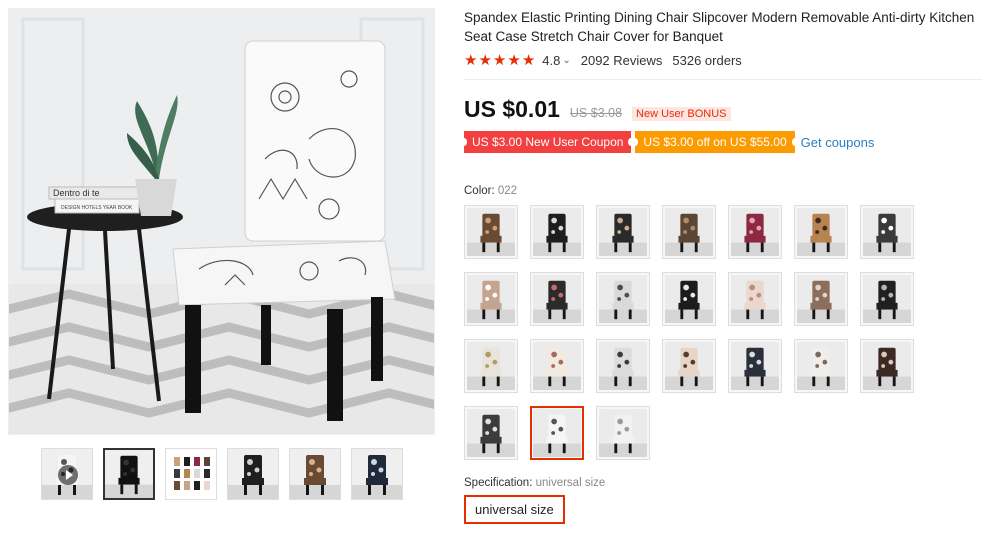 This screenshot has width=1000, height=546. I want to click on thumb-black-chair, so click(129, 474).